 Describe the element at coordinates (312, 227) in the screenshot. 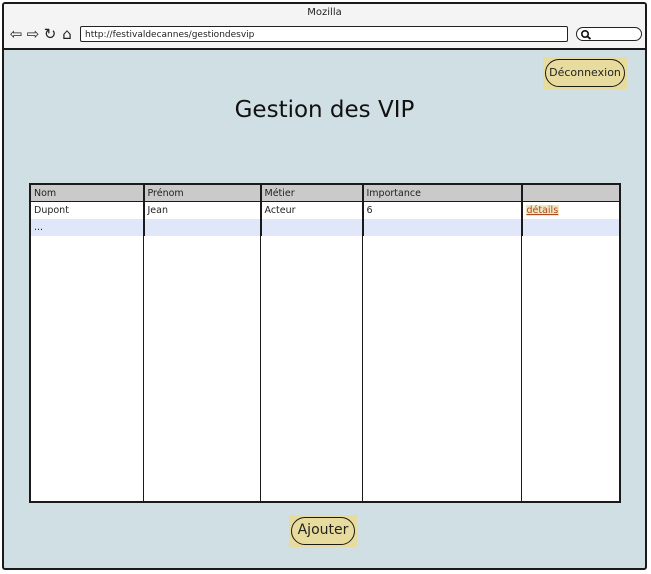

I see `cell-metier` at that location.